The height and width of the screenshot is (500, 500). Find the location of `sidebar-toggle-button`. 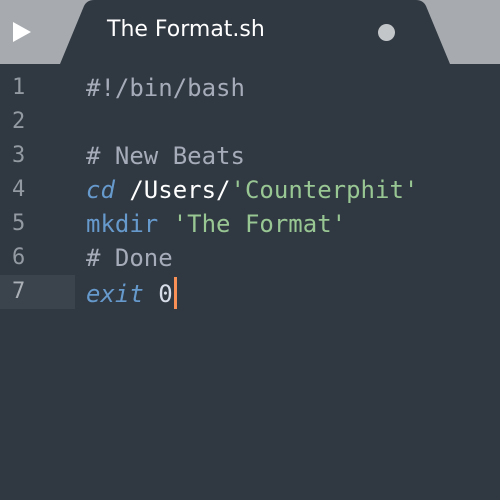

sidebar-toggle-button is located at coordinates (22, 32).